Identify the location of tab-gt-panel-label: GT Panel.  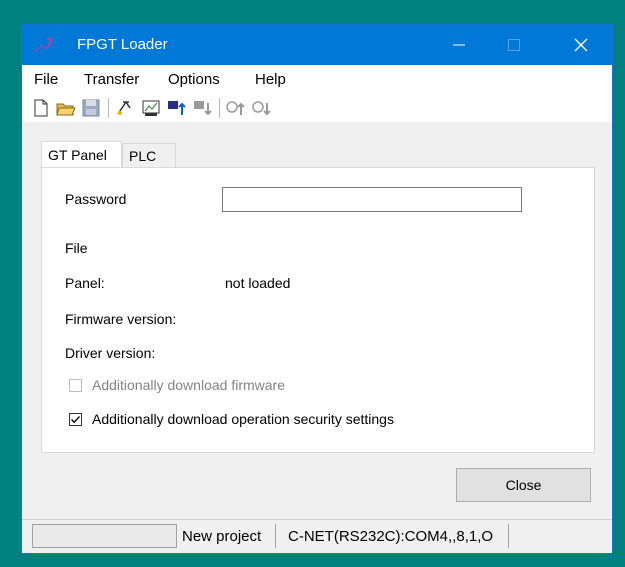
(77, 155).